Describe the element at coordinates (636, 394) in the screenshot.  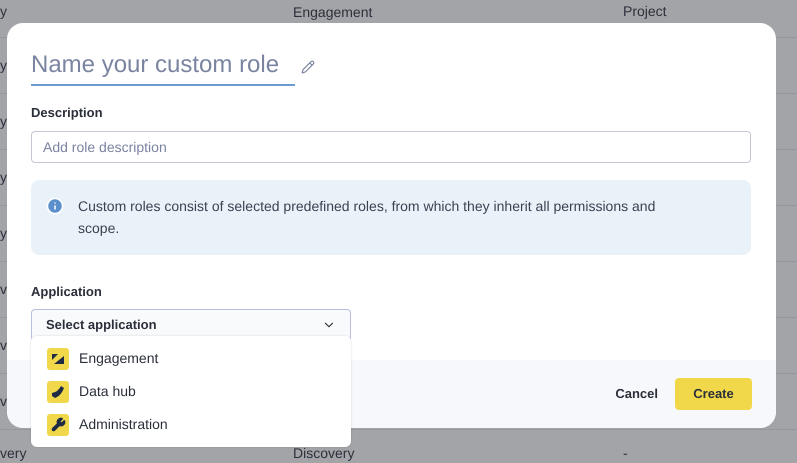
I see `cancel-button: Cancel` at that location.